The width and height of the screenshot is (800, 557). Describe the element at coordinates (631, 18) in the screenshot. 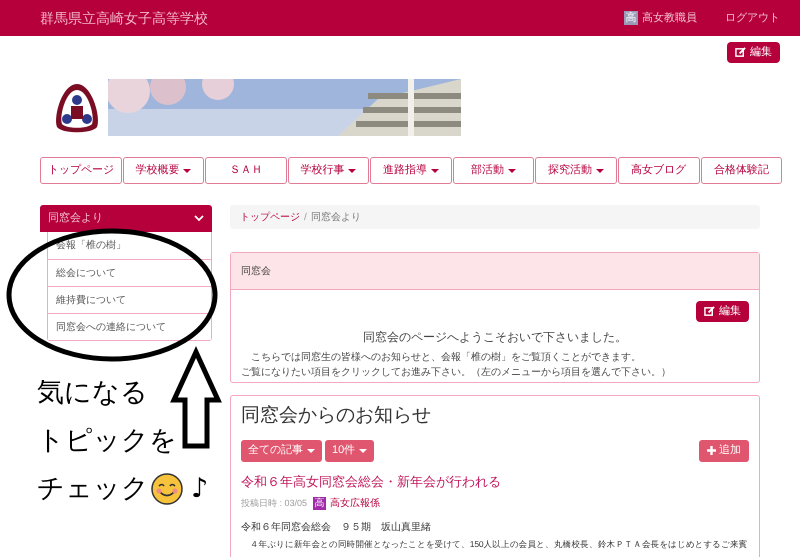

I see `user-badge: 高` at that location.